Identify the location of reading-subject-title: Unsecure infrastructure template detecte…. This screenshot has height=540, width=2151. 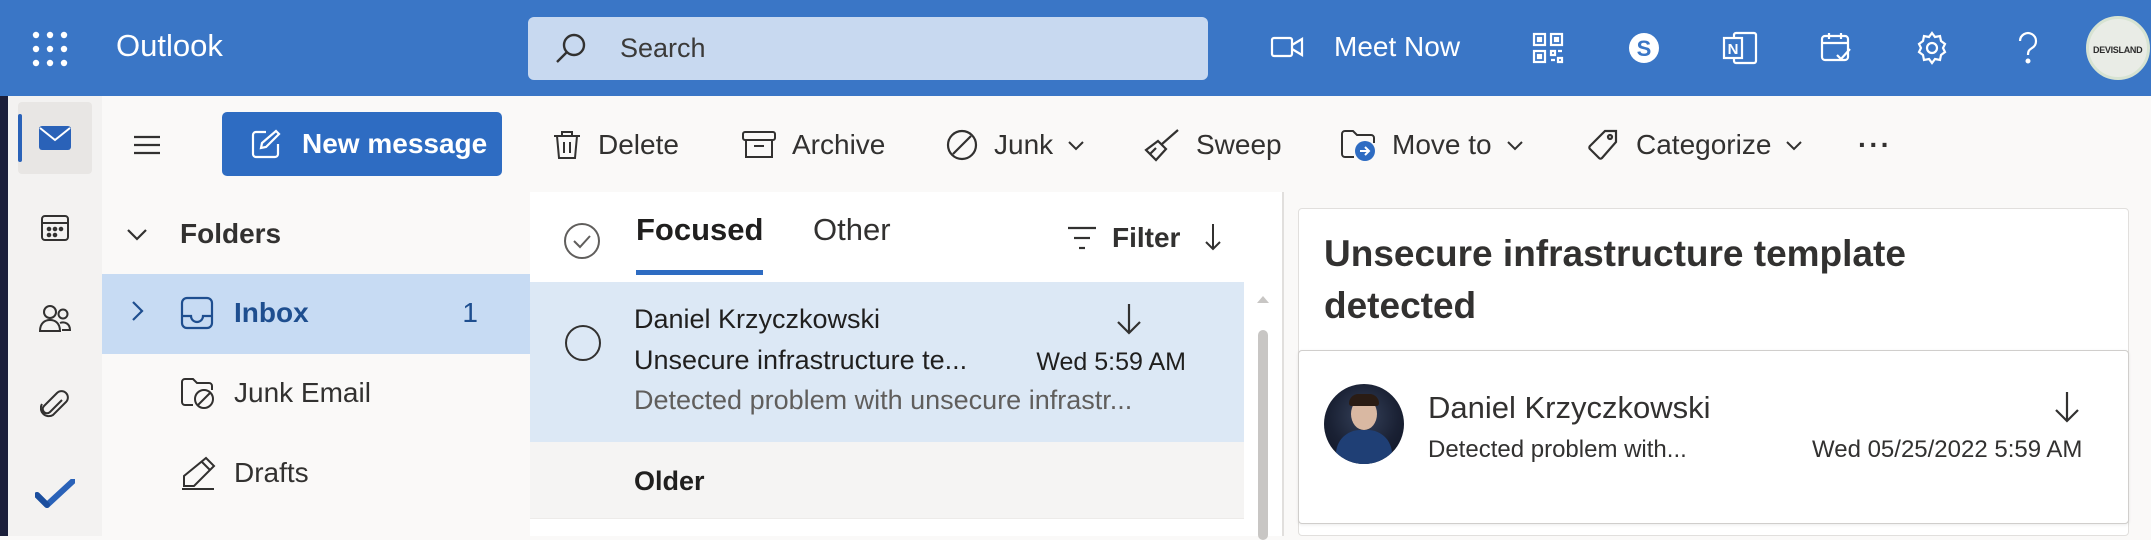
(1615, 279).